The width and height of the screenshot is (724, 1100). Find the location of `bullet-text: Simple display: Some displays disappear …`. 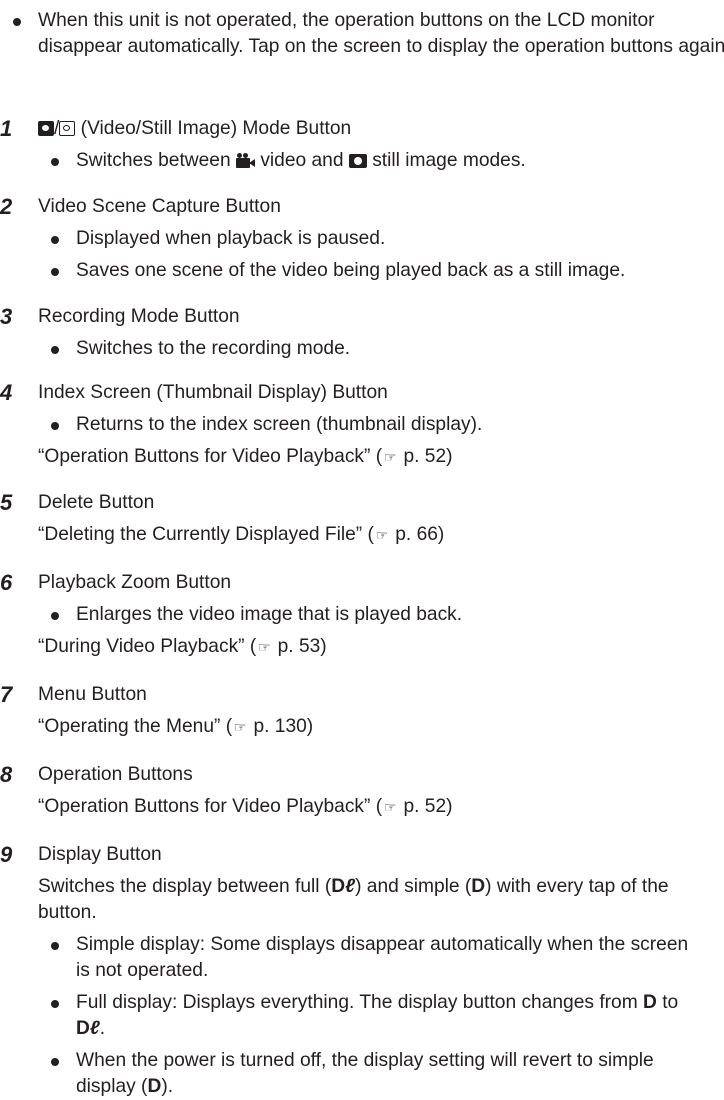

bullet-text: Simple display: Some displays disappear … is located at coordinates (382, 957).